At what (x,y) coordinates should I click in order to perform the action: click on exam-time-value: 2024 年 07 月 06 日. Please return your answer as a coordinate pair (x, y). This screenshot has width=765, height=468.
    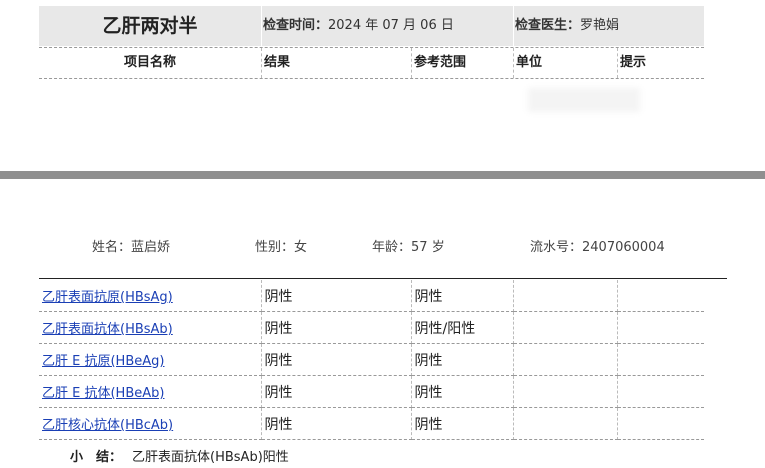
    Looking at the image, I should click on (391, 25).